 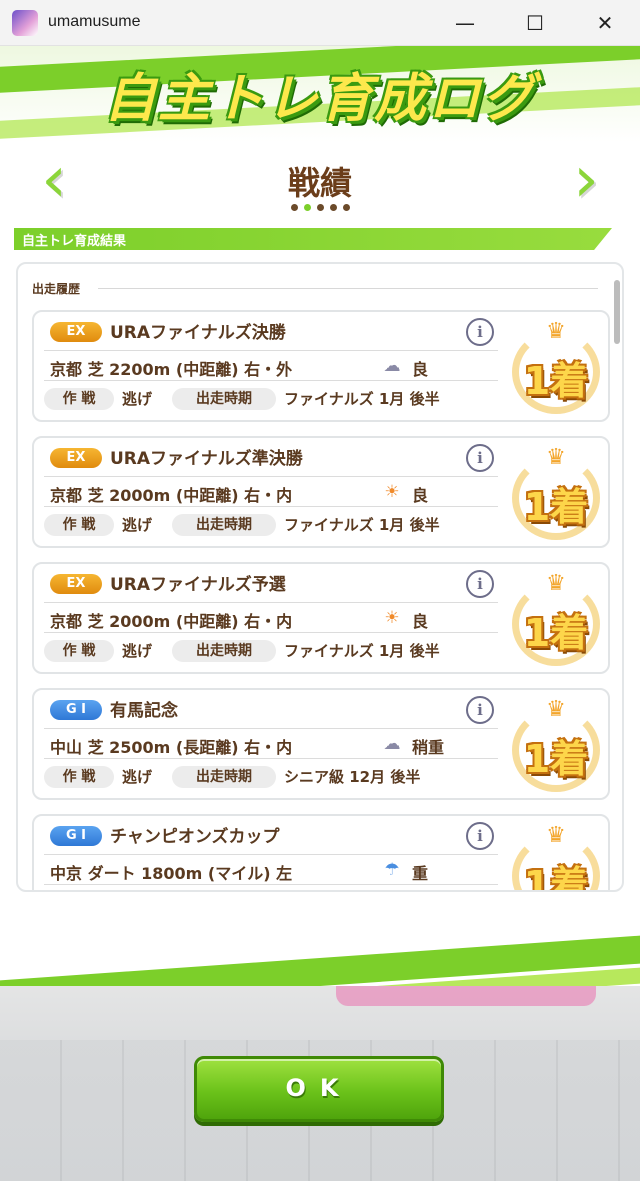 What do you see at coordinates (74, 241) in the screenshot?
I see `result-section-label: 自主トレ育成結果` at bounding box center [74, 241].